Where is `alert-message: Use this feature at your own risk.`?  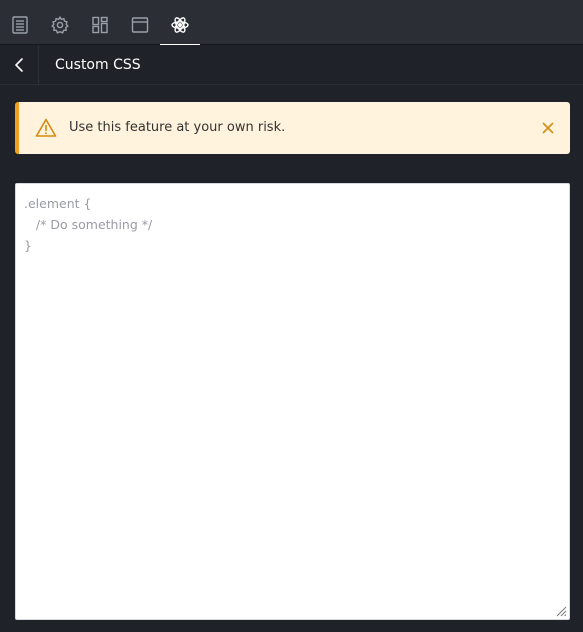 alert-message: Use this feature at your own risk. is located at coordinates (177, 127).